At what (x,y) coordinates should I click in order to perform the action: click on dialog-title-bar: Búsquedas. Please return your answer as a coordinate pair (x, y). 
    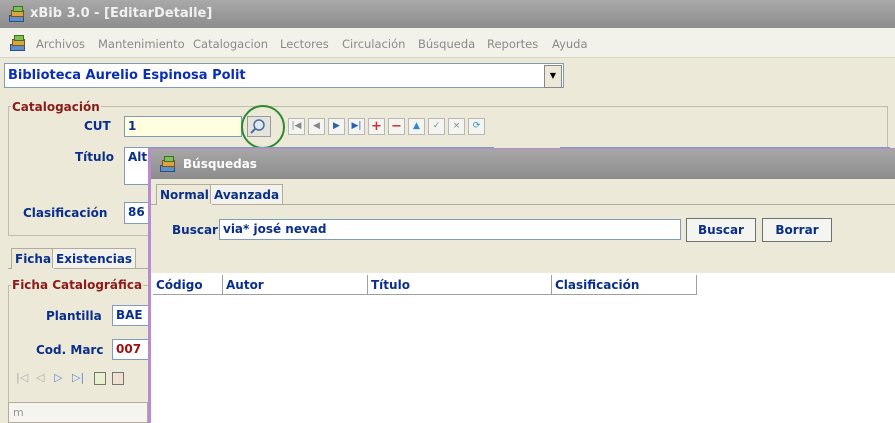
    Looking at the image, I should click on (523, 164).